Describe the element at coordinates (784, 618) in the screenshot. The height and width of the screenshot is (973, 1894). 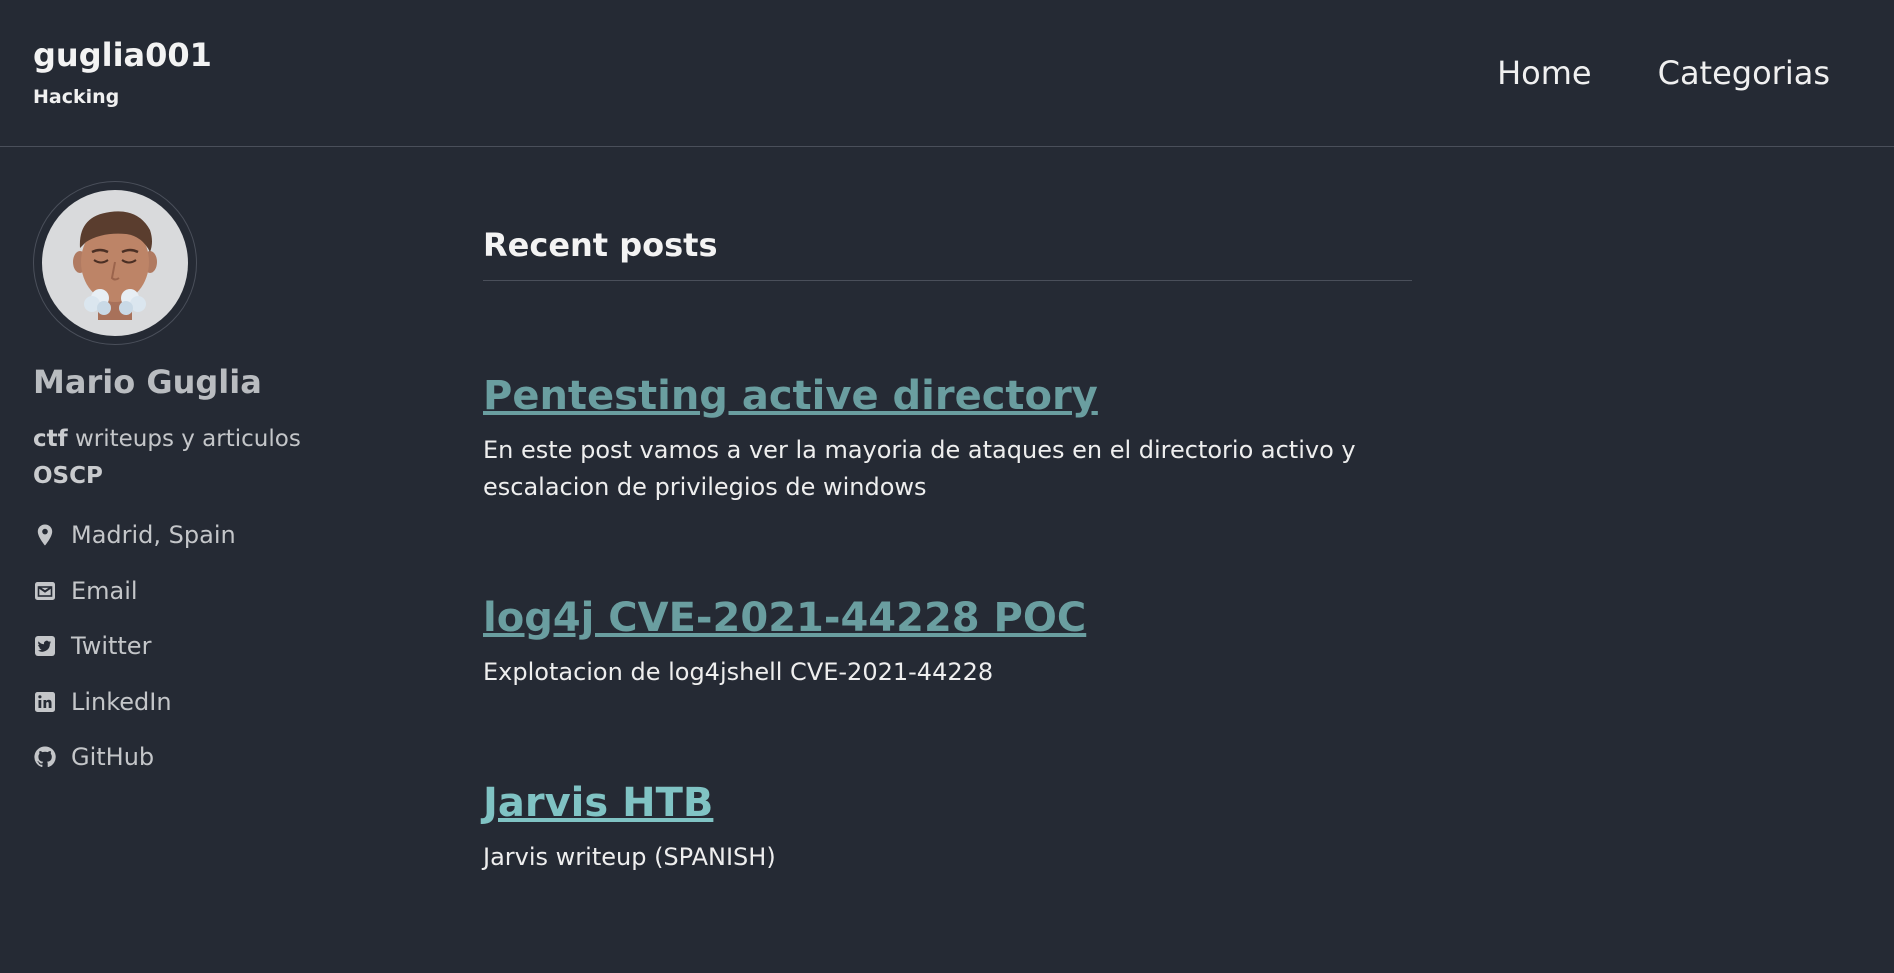
I see `post-title-link: log4j CVE-2021-44228 POC` at that location.